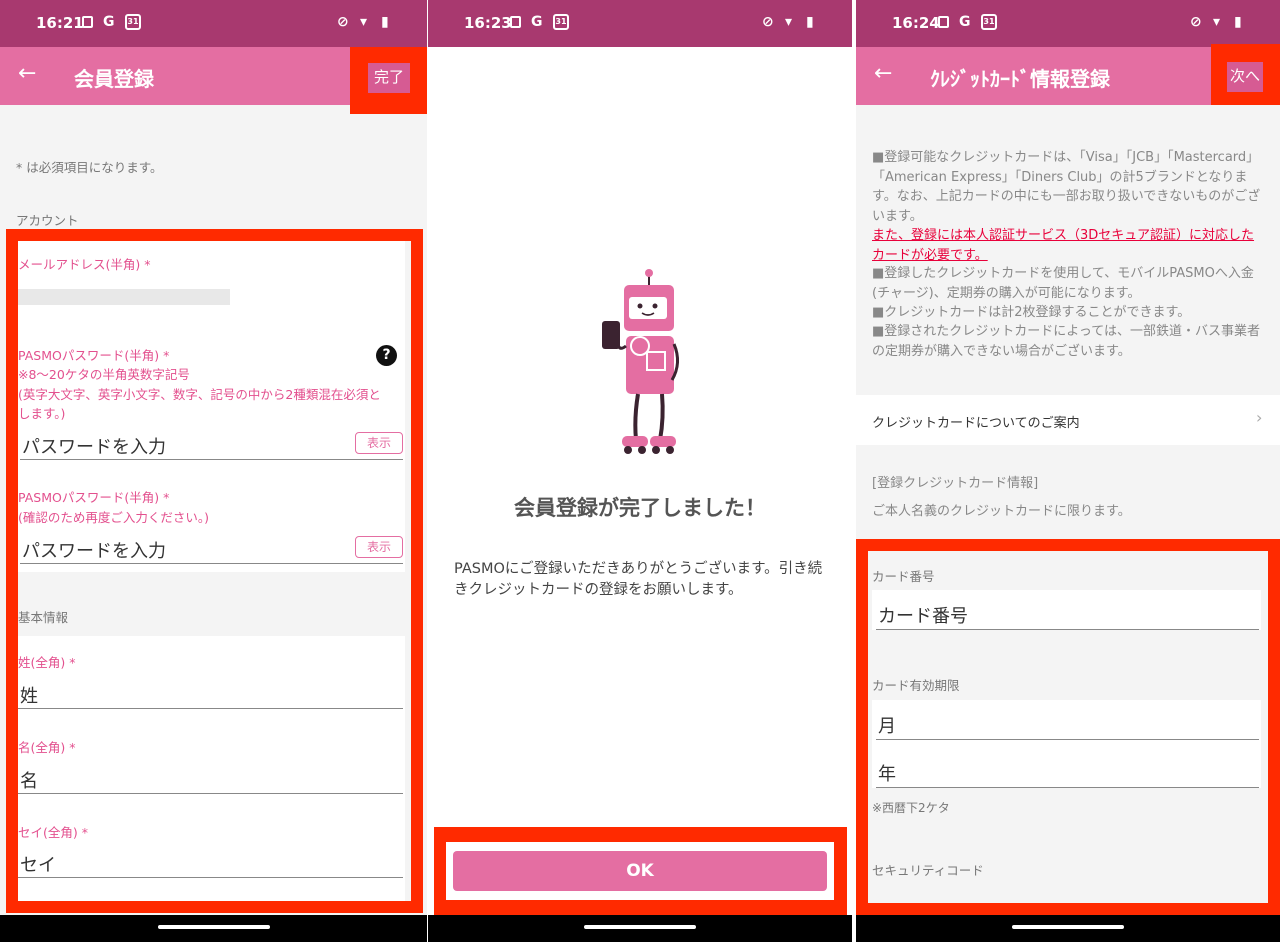 Image resolution: width=1280 pixels, height=942 pixels. What do you see at coordinates (903, 576) in the screenshot?
I see `card-number-label: カード番号` at bounding box center [903, 576].